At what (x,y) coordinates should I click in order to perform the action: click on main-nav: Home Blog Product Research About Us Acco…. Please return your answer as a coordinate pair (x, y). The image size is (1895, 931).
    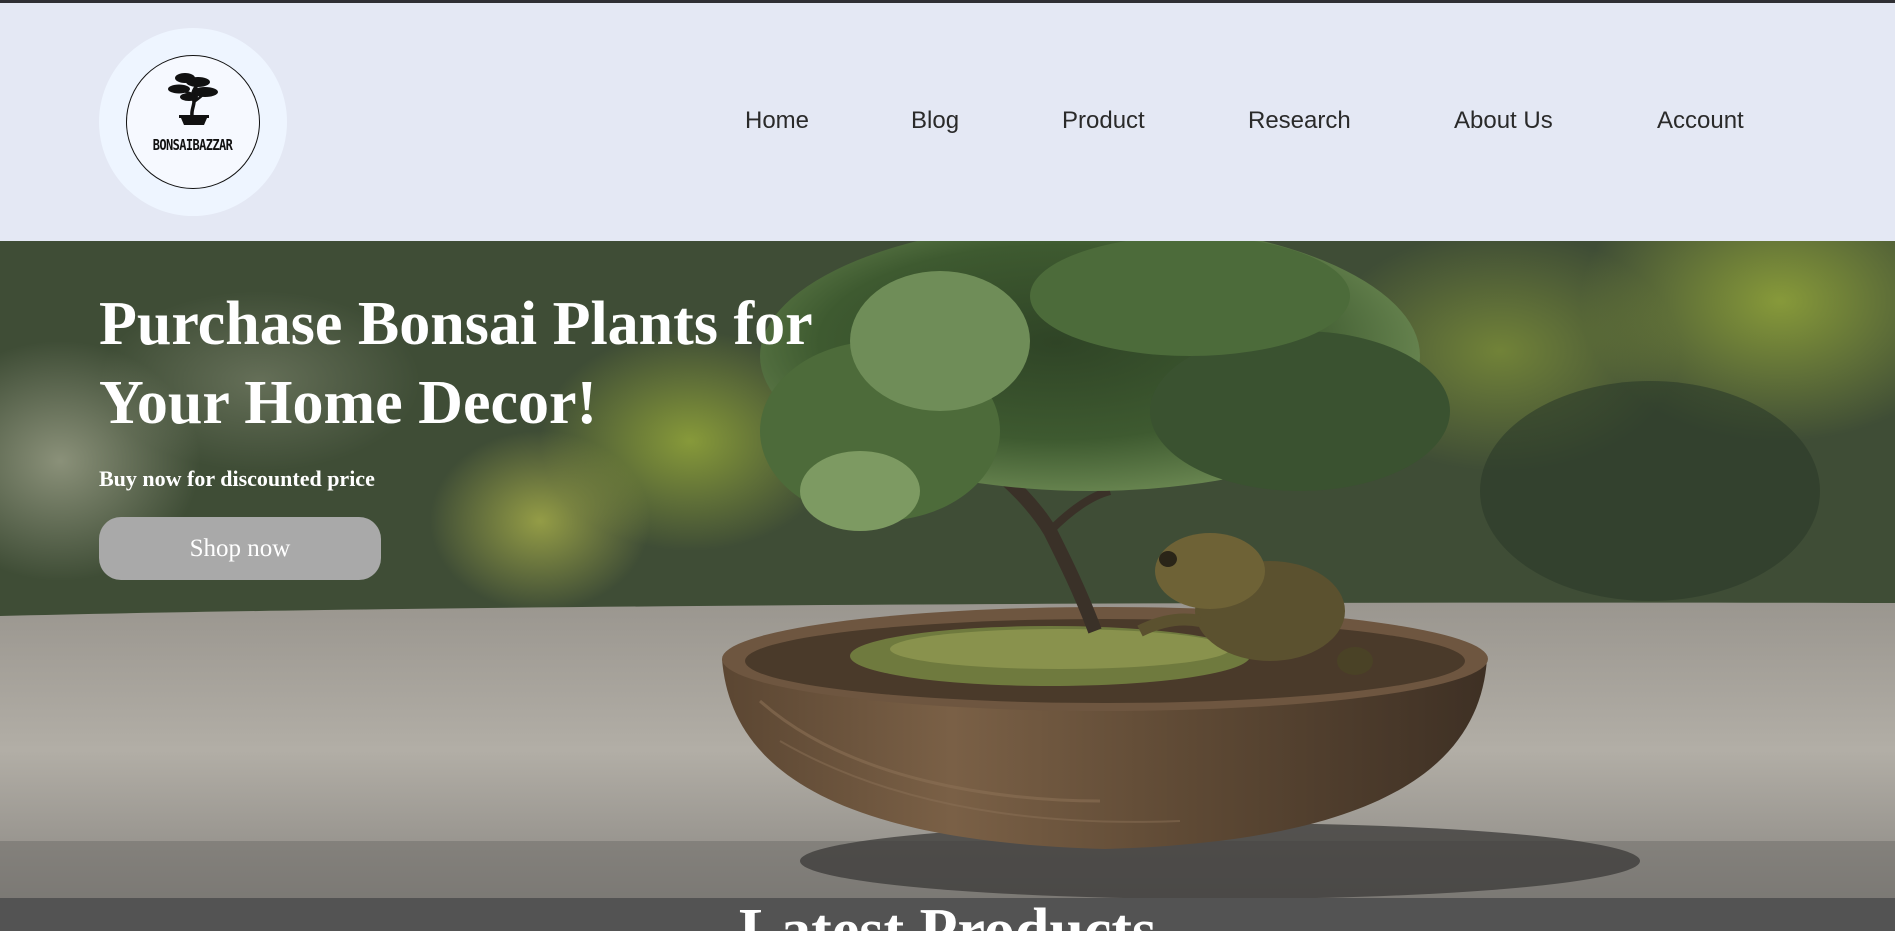
    Looking at the image, I should click on (947, 127).